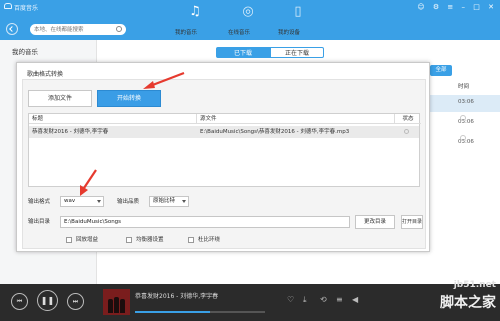 The image size is (500, 321). I want to click on back-button, so click(12, 29).